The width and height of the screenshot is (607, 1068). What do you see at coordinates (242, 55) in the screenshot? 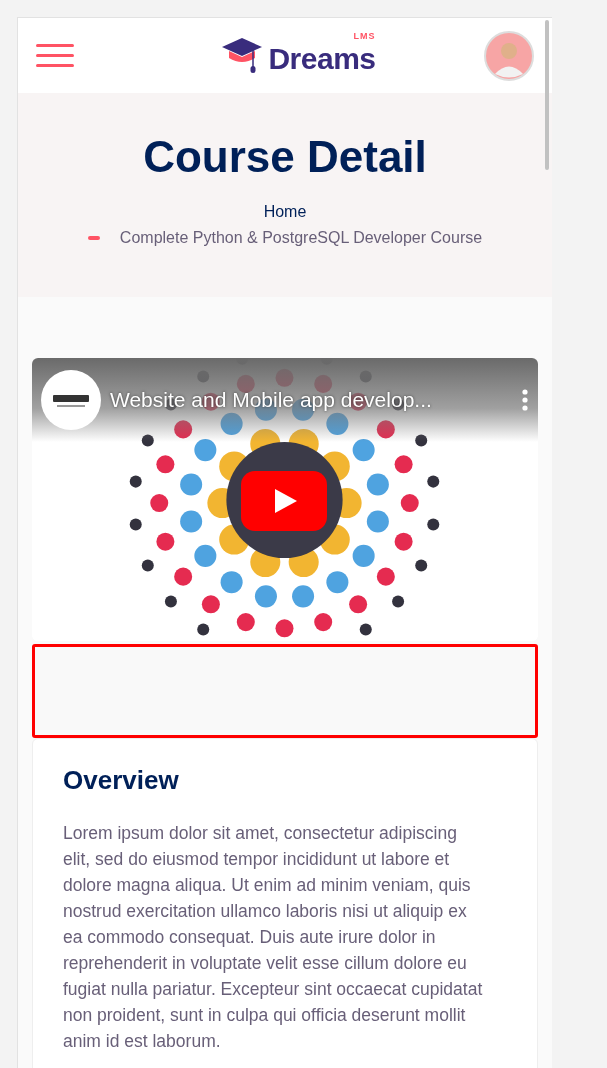
I see `graduation-cap-icon` at bounding box center [242, 55].